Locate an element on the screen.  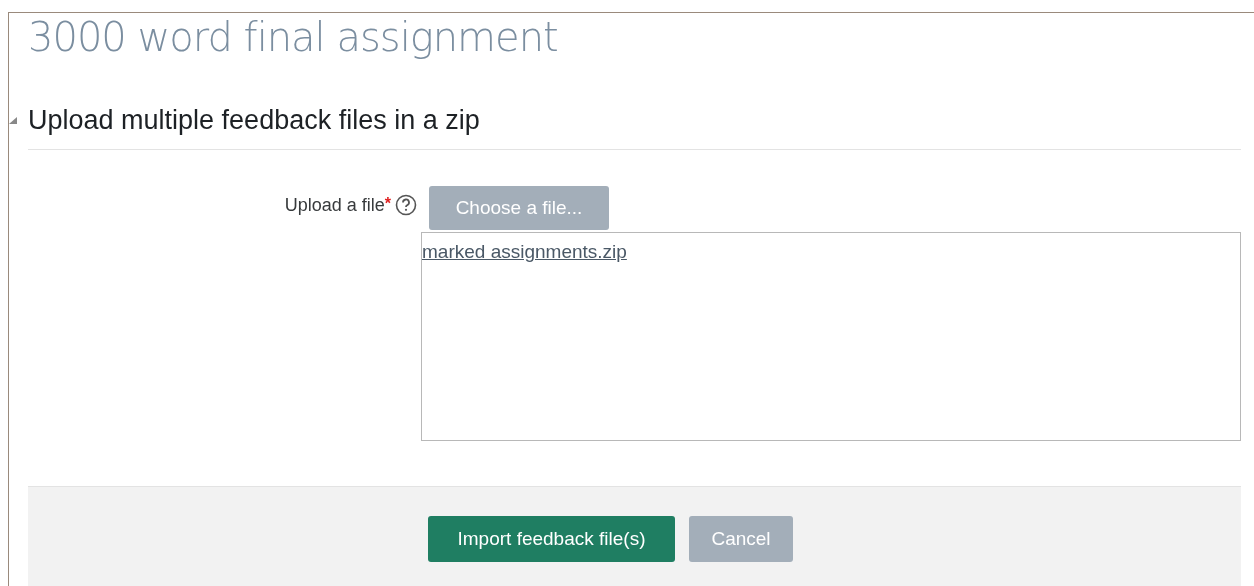
section-heading: Upload multiple feedback files in a zip is located at coordinates (254, 120).